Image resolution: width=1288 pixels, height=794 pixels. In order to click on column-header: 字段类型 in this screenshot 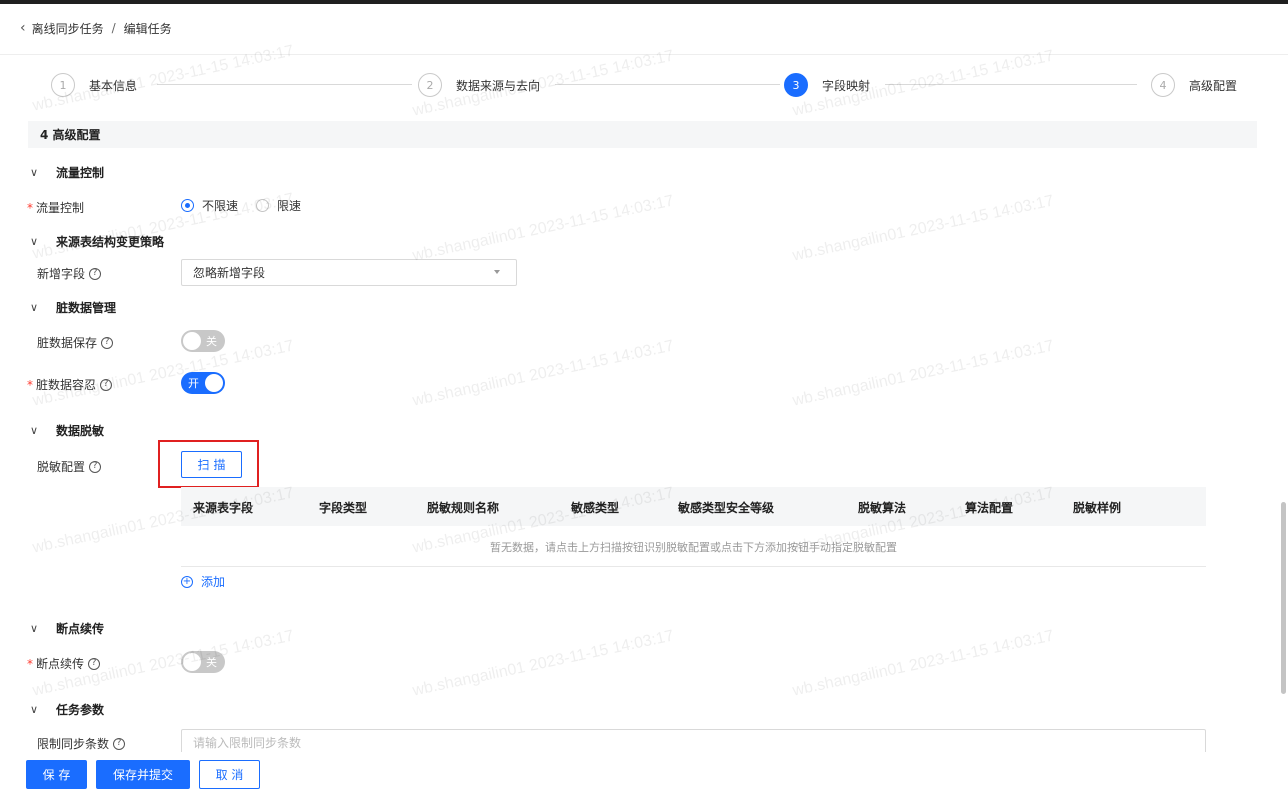, I will do `click(343, 508)`.